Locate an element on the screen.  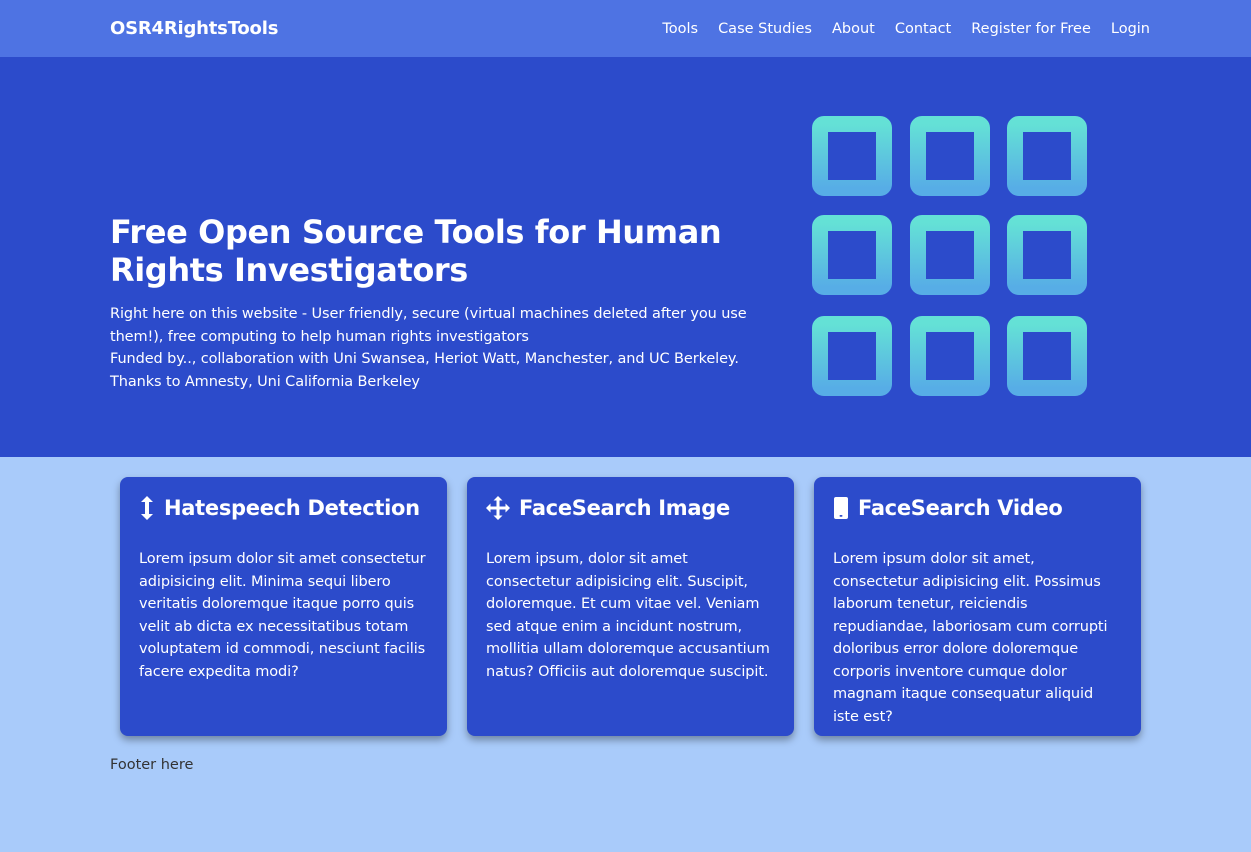
nav-link-contact: Contact is located at coordinates (923, 29).